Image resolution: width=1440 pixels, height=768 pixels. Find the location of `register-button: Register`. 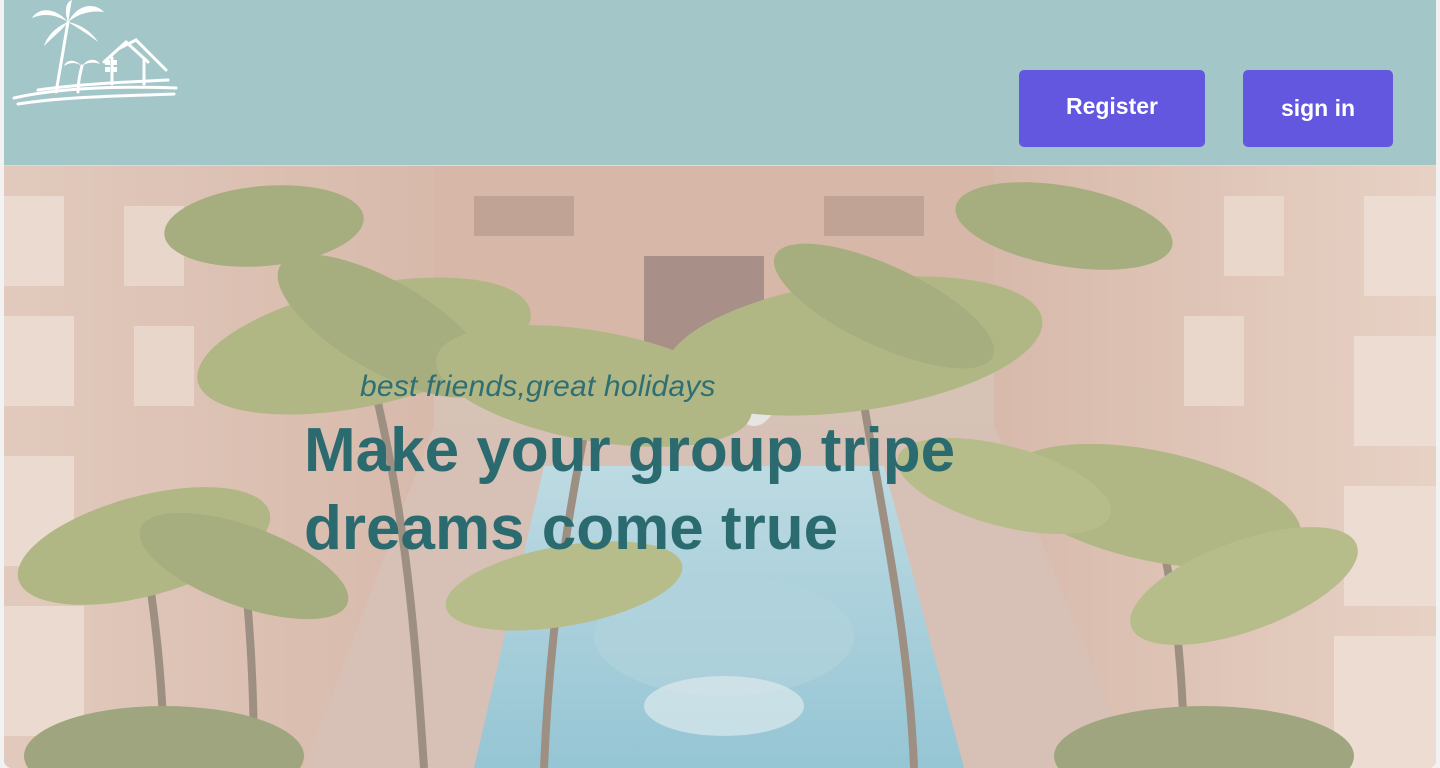

register-button: Register is located at coordinates (1112, 108).